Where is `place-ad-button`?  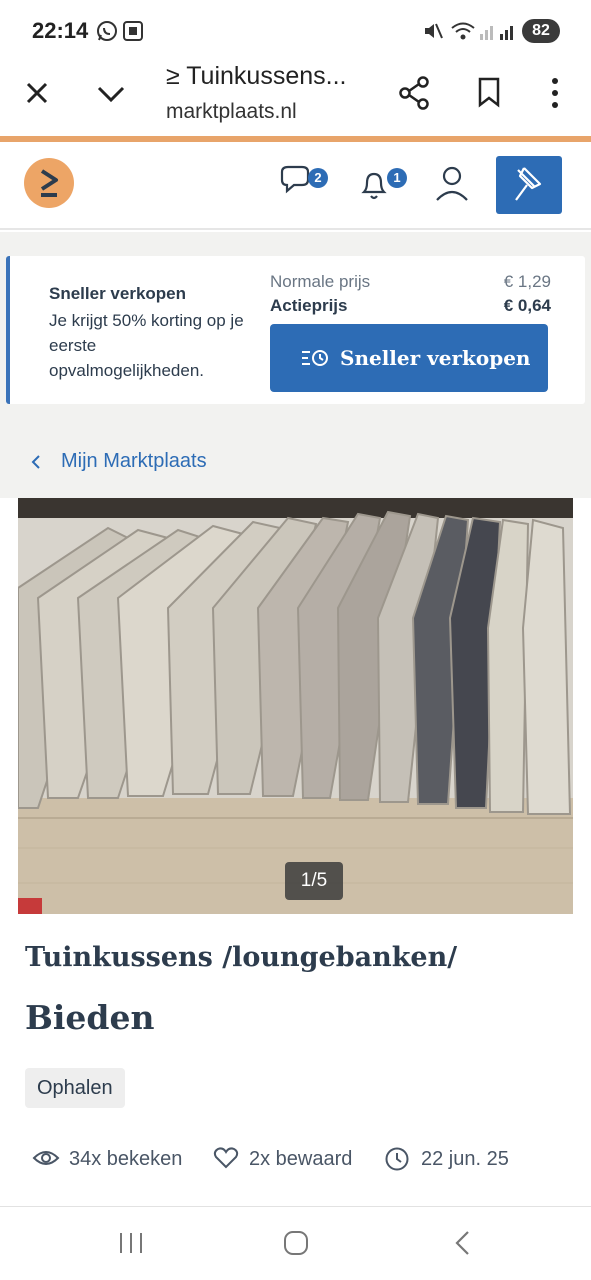
place-ad-button is located at coordinates (529, 185).